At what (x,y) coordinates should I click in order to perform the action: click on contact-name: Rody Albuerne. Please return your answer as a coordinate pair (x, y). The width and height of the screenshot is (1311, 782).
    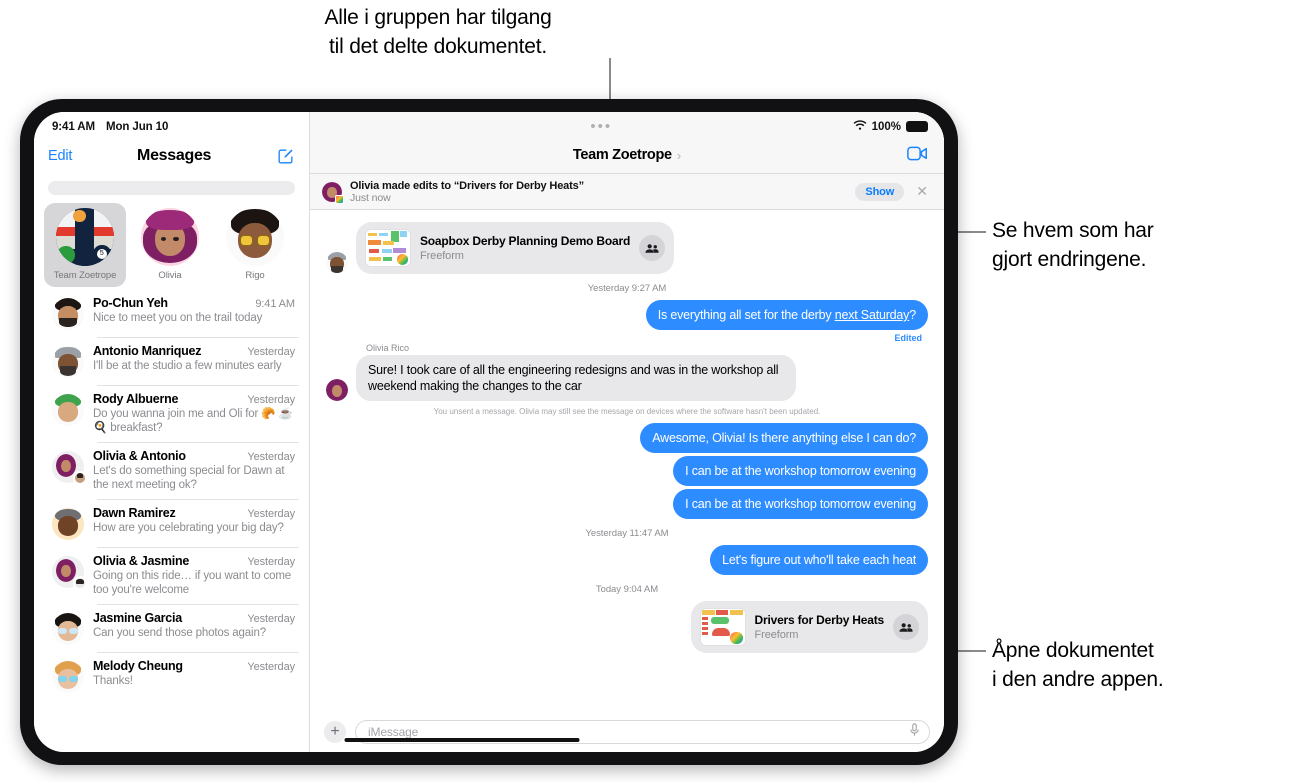
    Looking at the image, I should click on (136, 399).